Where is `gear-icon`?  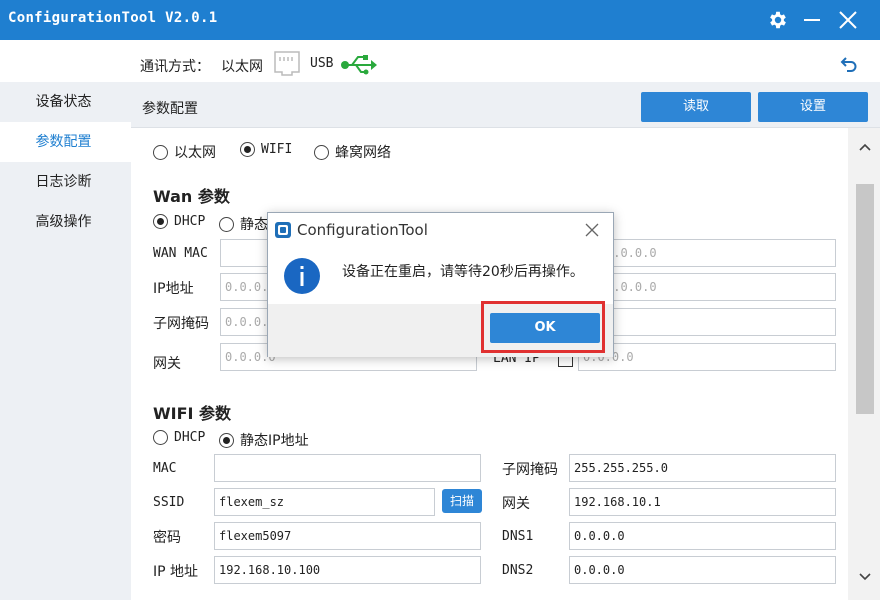 gear-icon is located at coordinates (778, 20).